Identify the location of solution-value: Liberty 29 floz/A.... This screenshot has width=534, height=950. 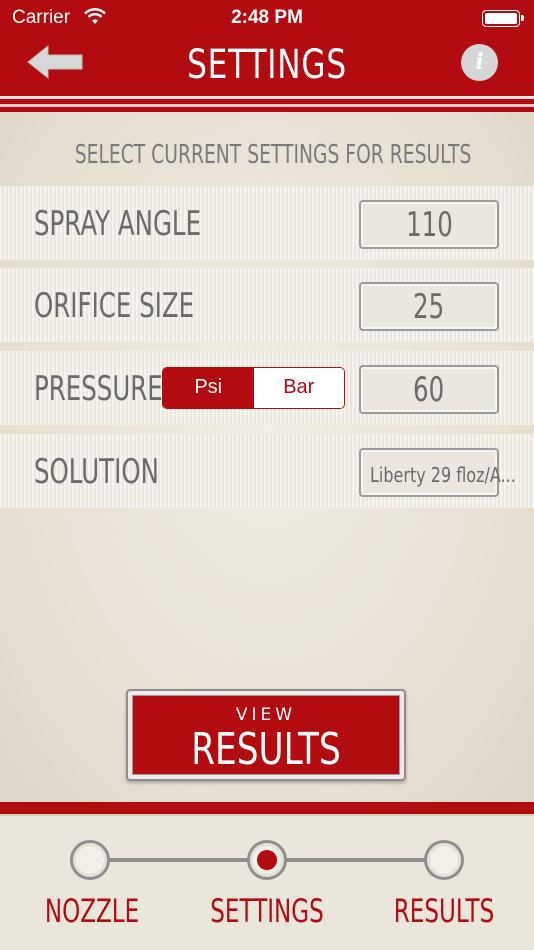
(443, 475).